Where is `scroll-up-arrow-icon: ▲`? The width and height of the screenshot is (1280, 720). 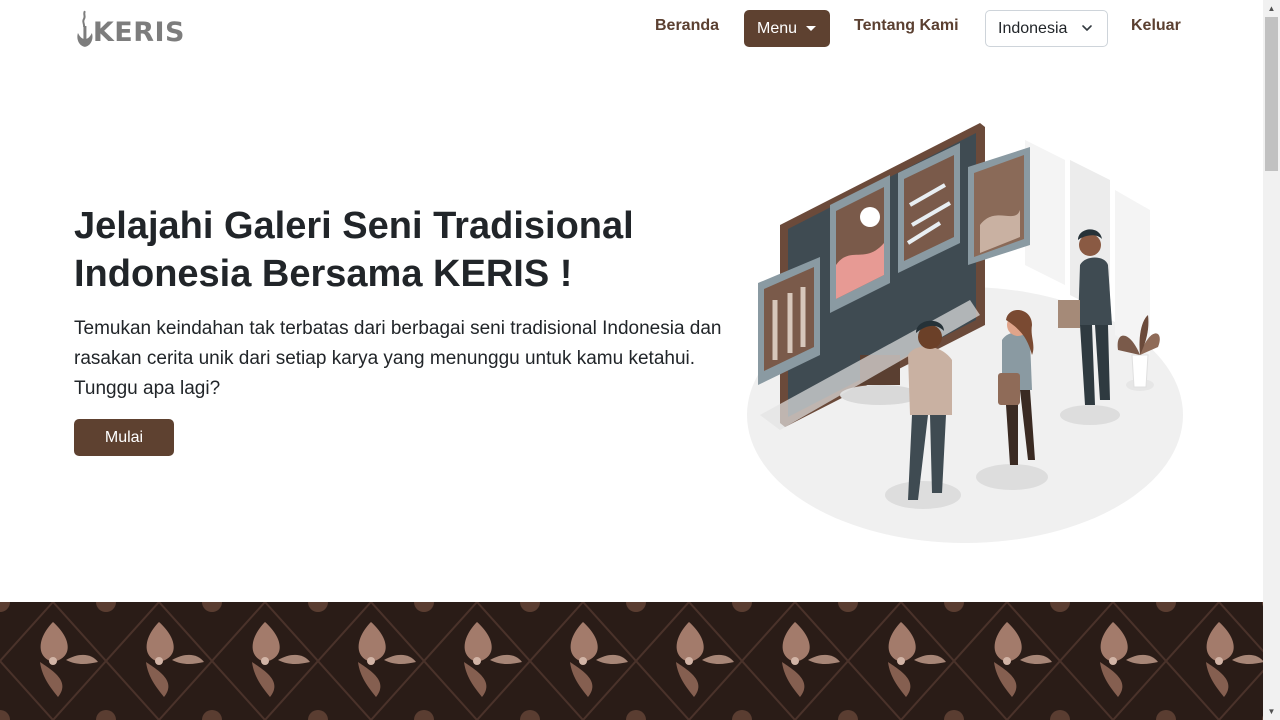 scroll-up-arrow-icon: ▲ is located at coordinates (1271, 8).